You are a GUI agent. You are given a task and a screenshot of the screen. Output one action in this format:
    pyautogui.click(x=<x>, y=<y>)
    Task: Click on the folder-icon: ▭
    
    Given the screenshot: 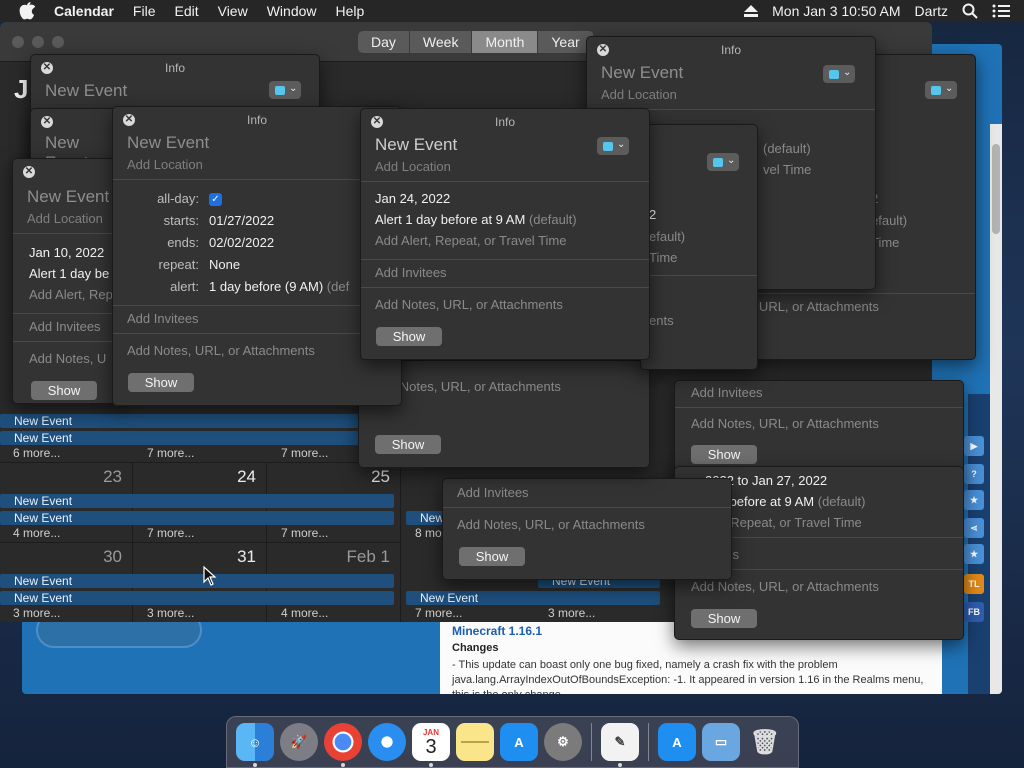 What is the action you would take?
    pyautogui.click(x=721, y=742)
    